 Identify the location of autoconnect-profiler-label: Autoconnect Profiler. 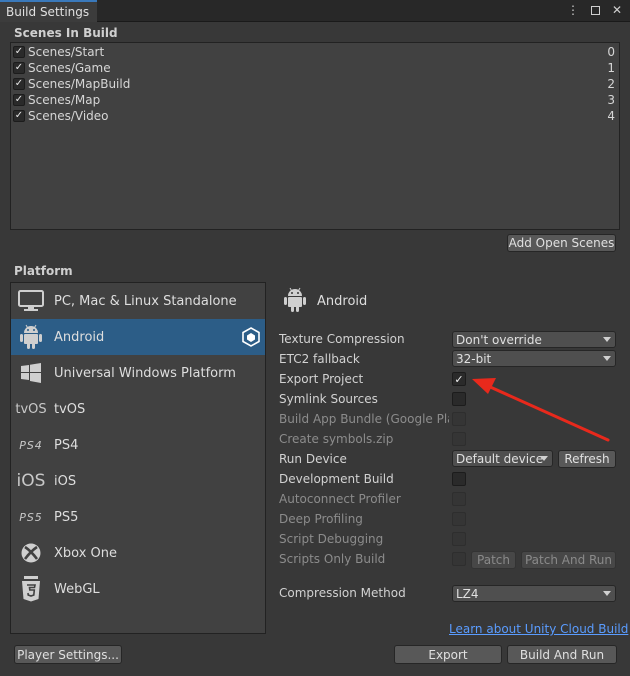
(340, 499).